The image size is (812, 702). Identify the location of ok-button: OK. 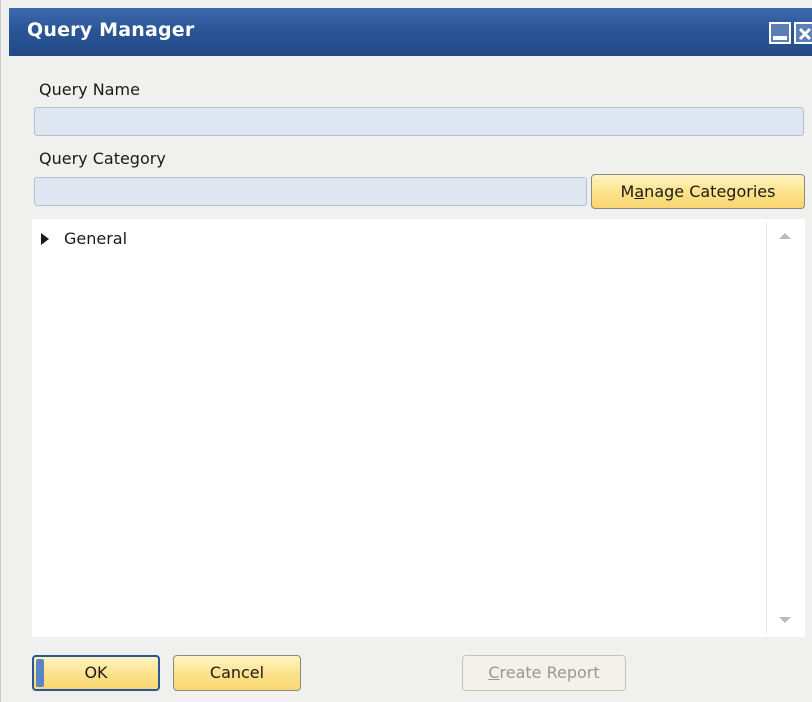
(96, 673).